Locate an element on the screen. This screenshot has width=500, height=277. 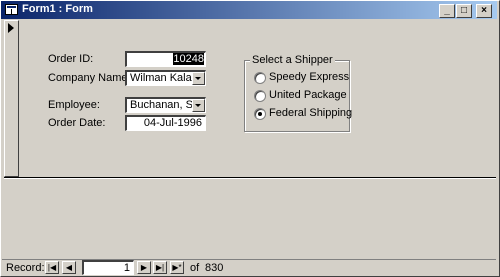
radio-button-selected is located at coordinates (260, 114).